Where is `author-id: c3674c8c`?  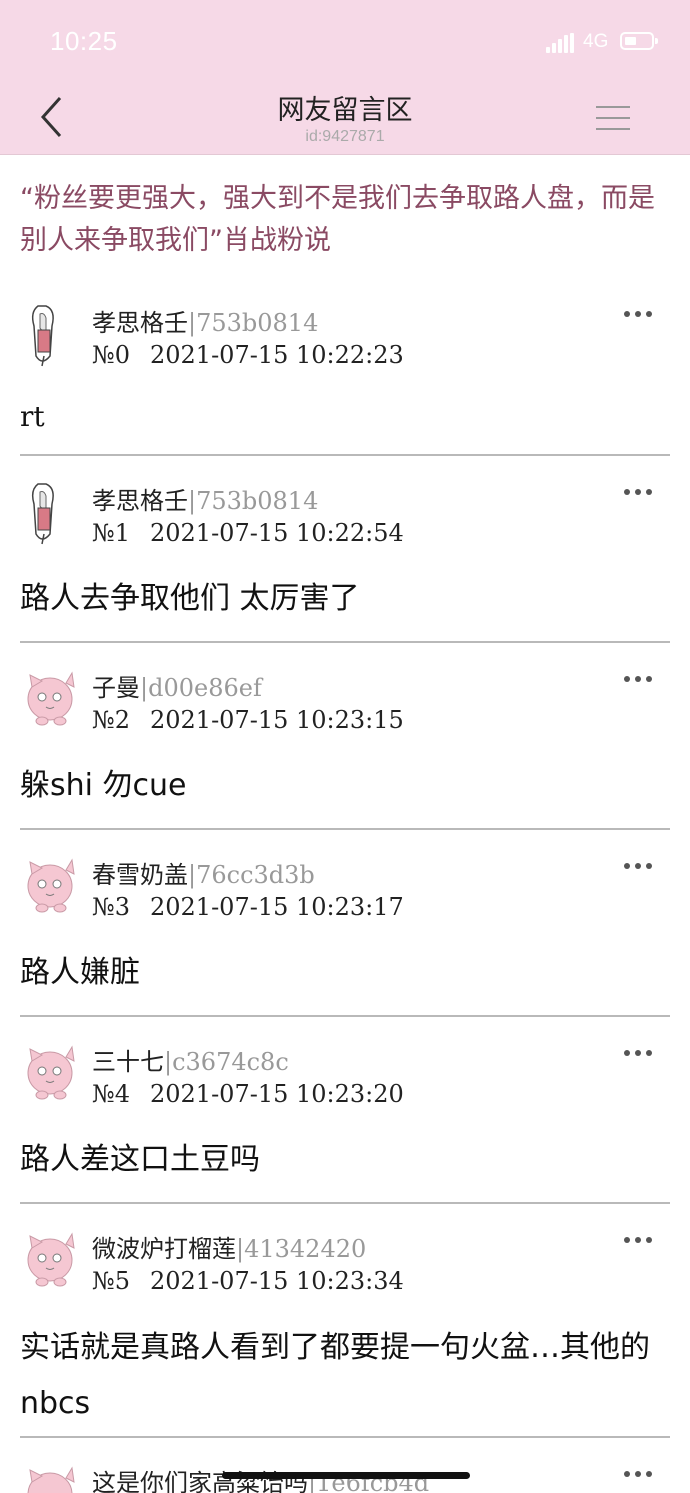
author-id: c3674c8c is located at coordinates (230, 1062).